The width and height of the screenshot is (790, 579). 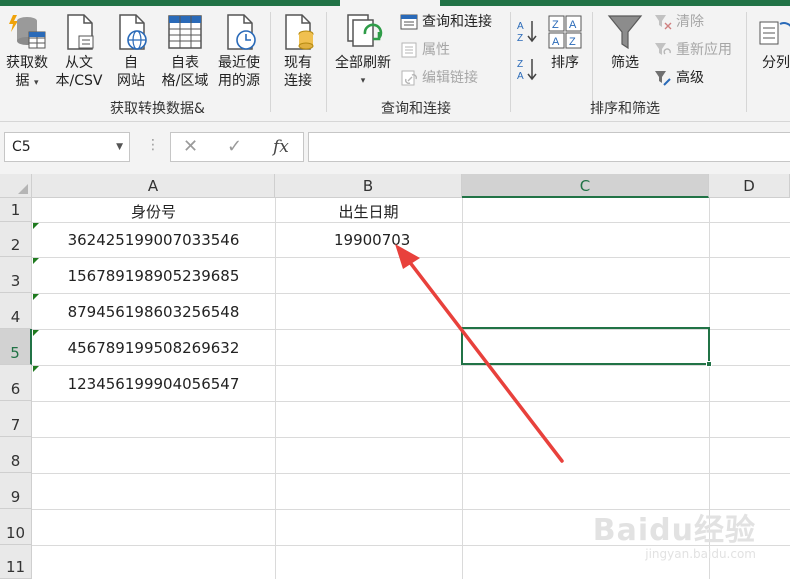 What do you see at coordinates (119, 147) in the screenshot?
I see `chevron-down-icon: ▼` at bounding box center [119, 147].